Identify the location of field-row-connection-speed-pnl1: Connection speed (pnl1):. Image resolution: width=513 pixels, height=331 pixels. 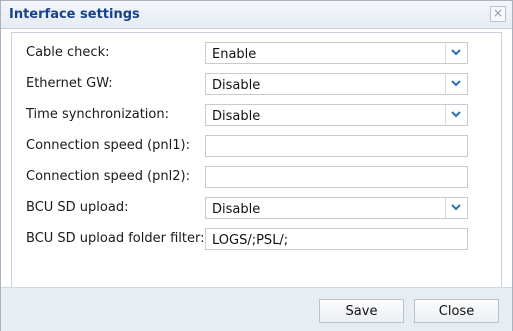
(256, 147).